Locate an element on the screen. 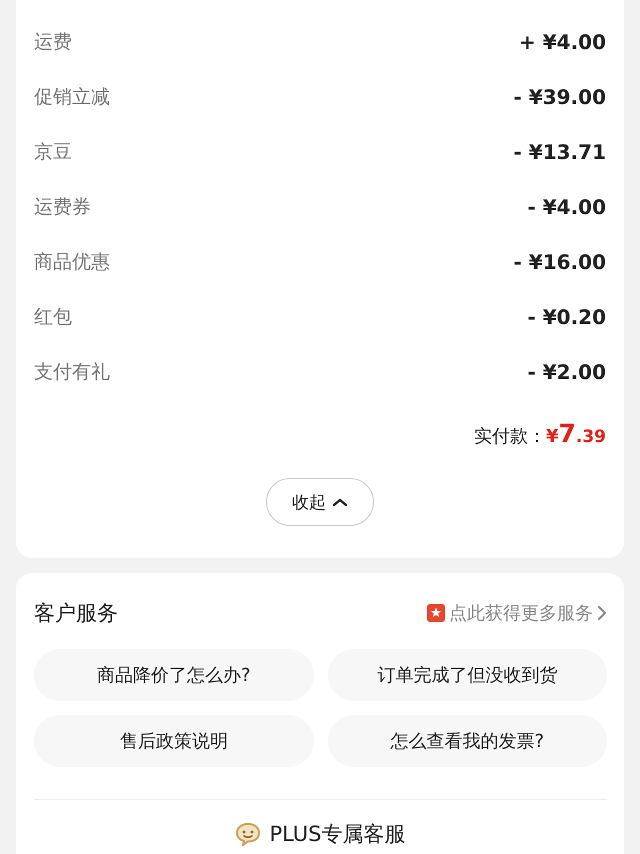  collapse-button: 收起 is located at coordinates (320, 502).